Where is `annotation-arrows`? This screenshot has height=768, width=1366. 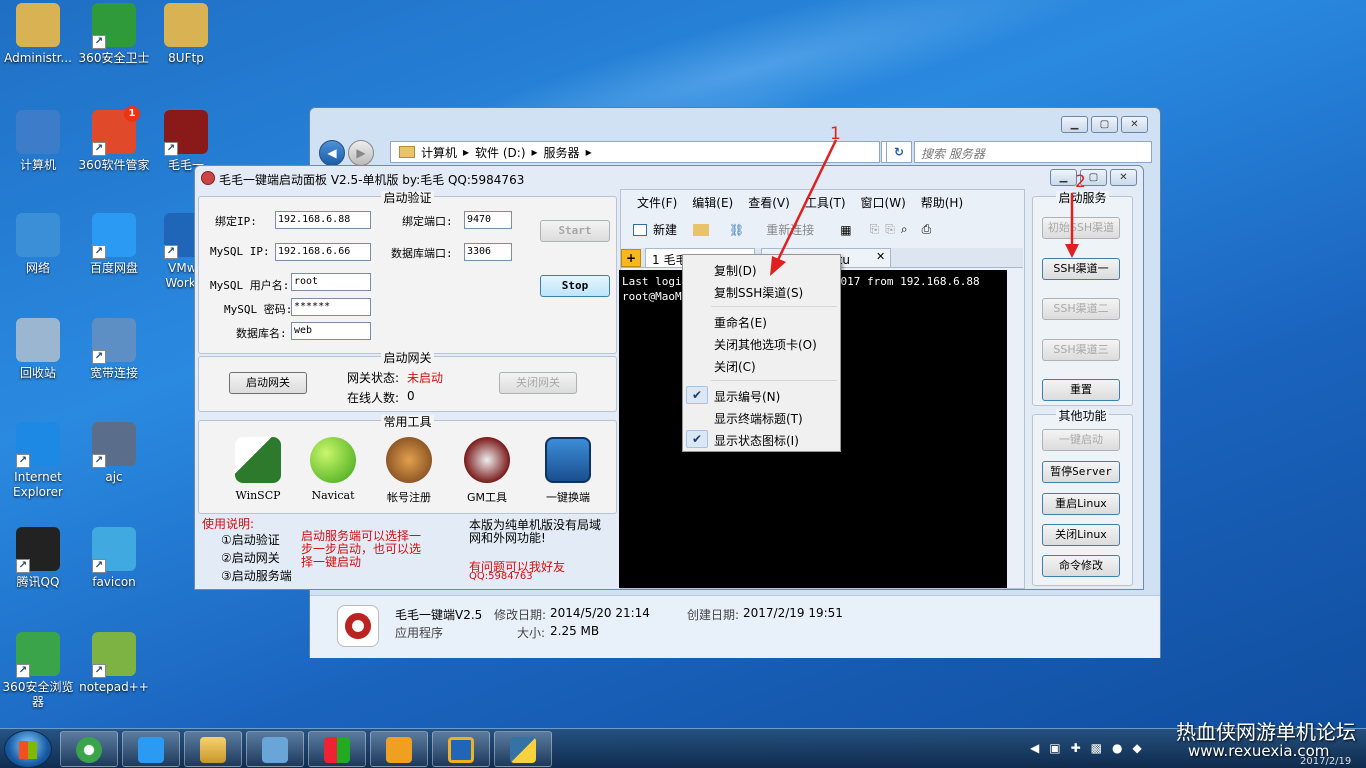
annotation-arrows is located at coordinates (924, 207).